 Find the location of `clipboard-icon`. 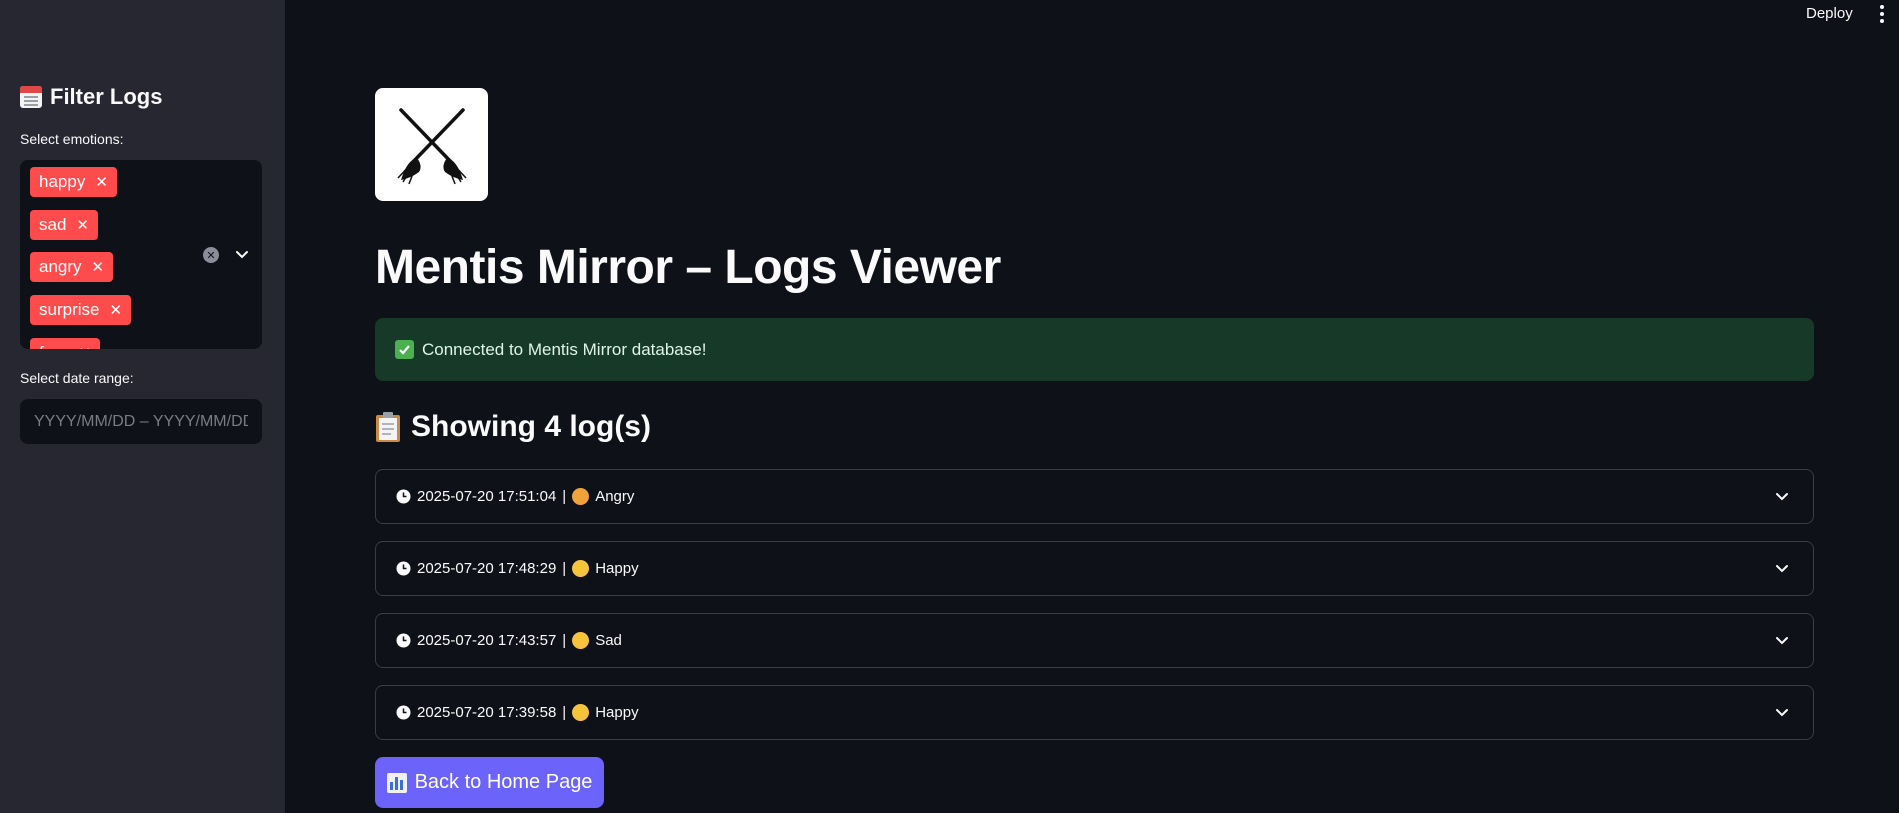

clipboard-icon is located at coordinates (388, 427).